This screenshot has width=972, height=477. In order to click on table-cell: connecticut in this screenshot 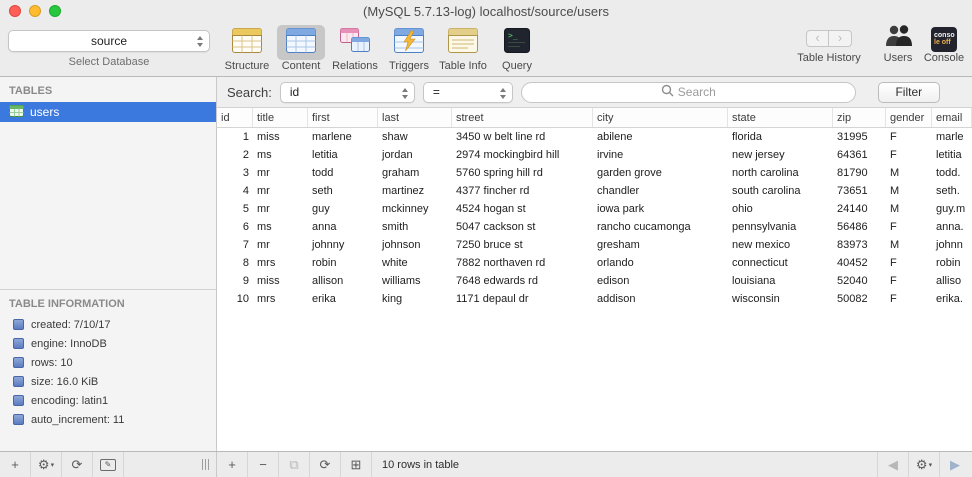, I will do `click(780, 263)`.